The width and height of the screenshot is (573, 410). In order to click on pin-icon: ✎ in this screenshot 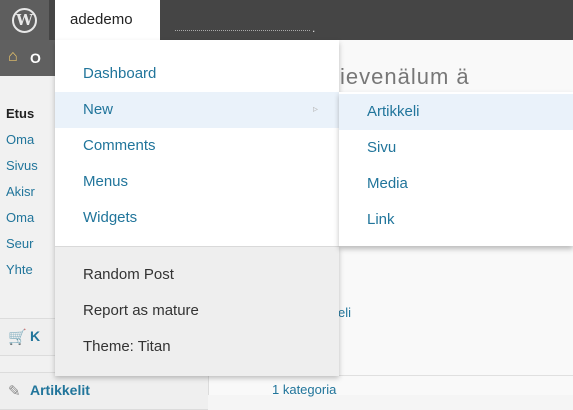, I will do `click(14, 391)`.